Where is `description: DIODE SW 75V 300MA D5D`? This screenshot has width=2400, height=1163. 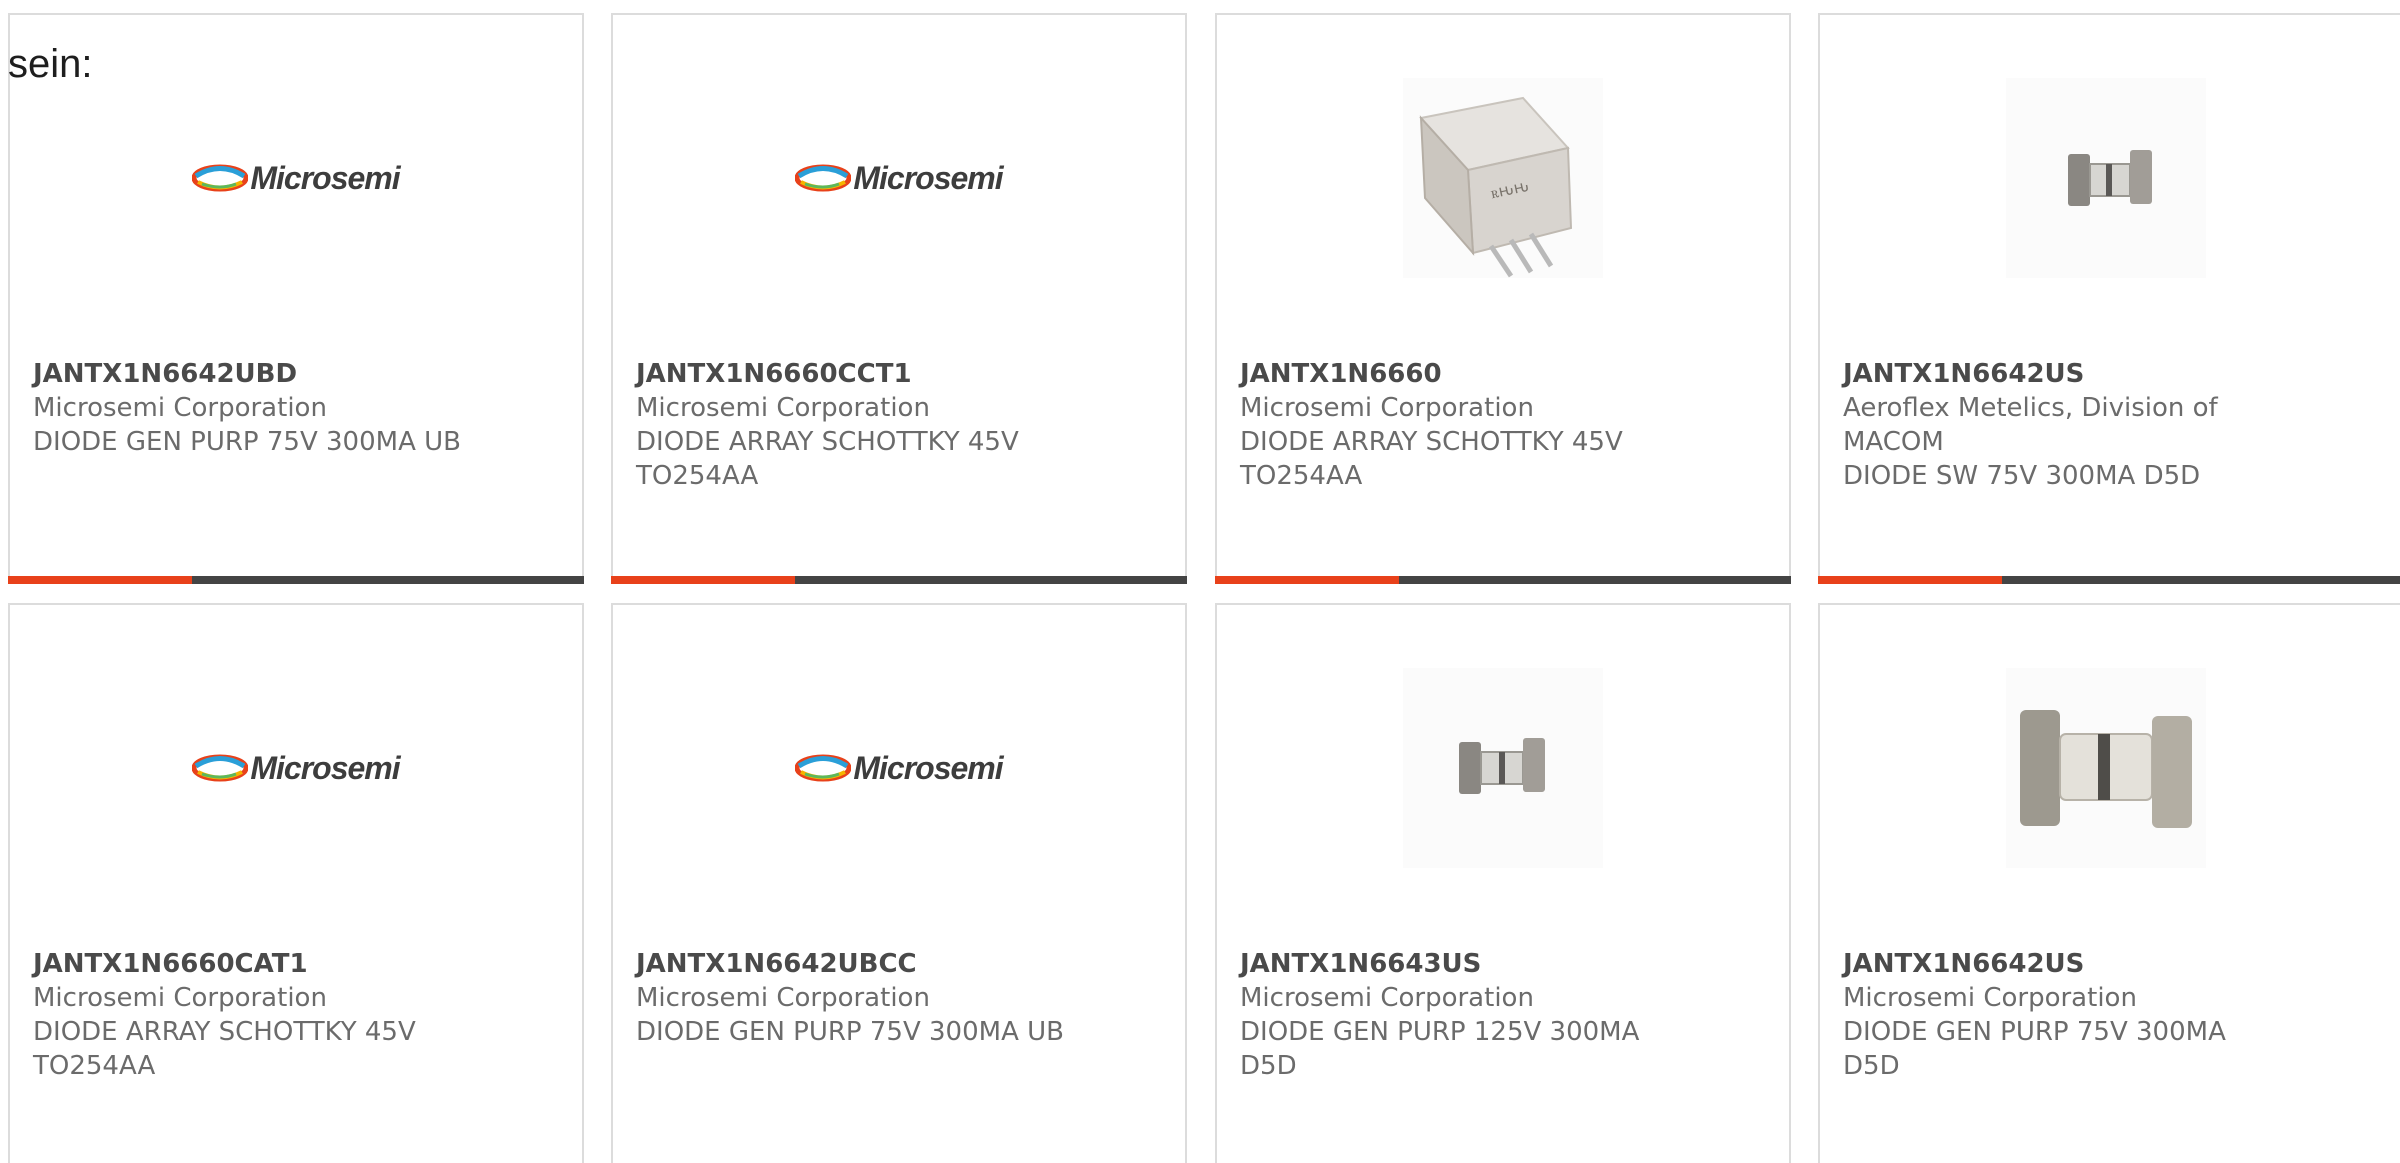 description: DIODE SW 75V 300MA D5D is located at coordinates (2022, 476).